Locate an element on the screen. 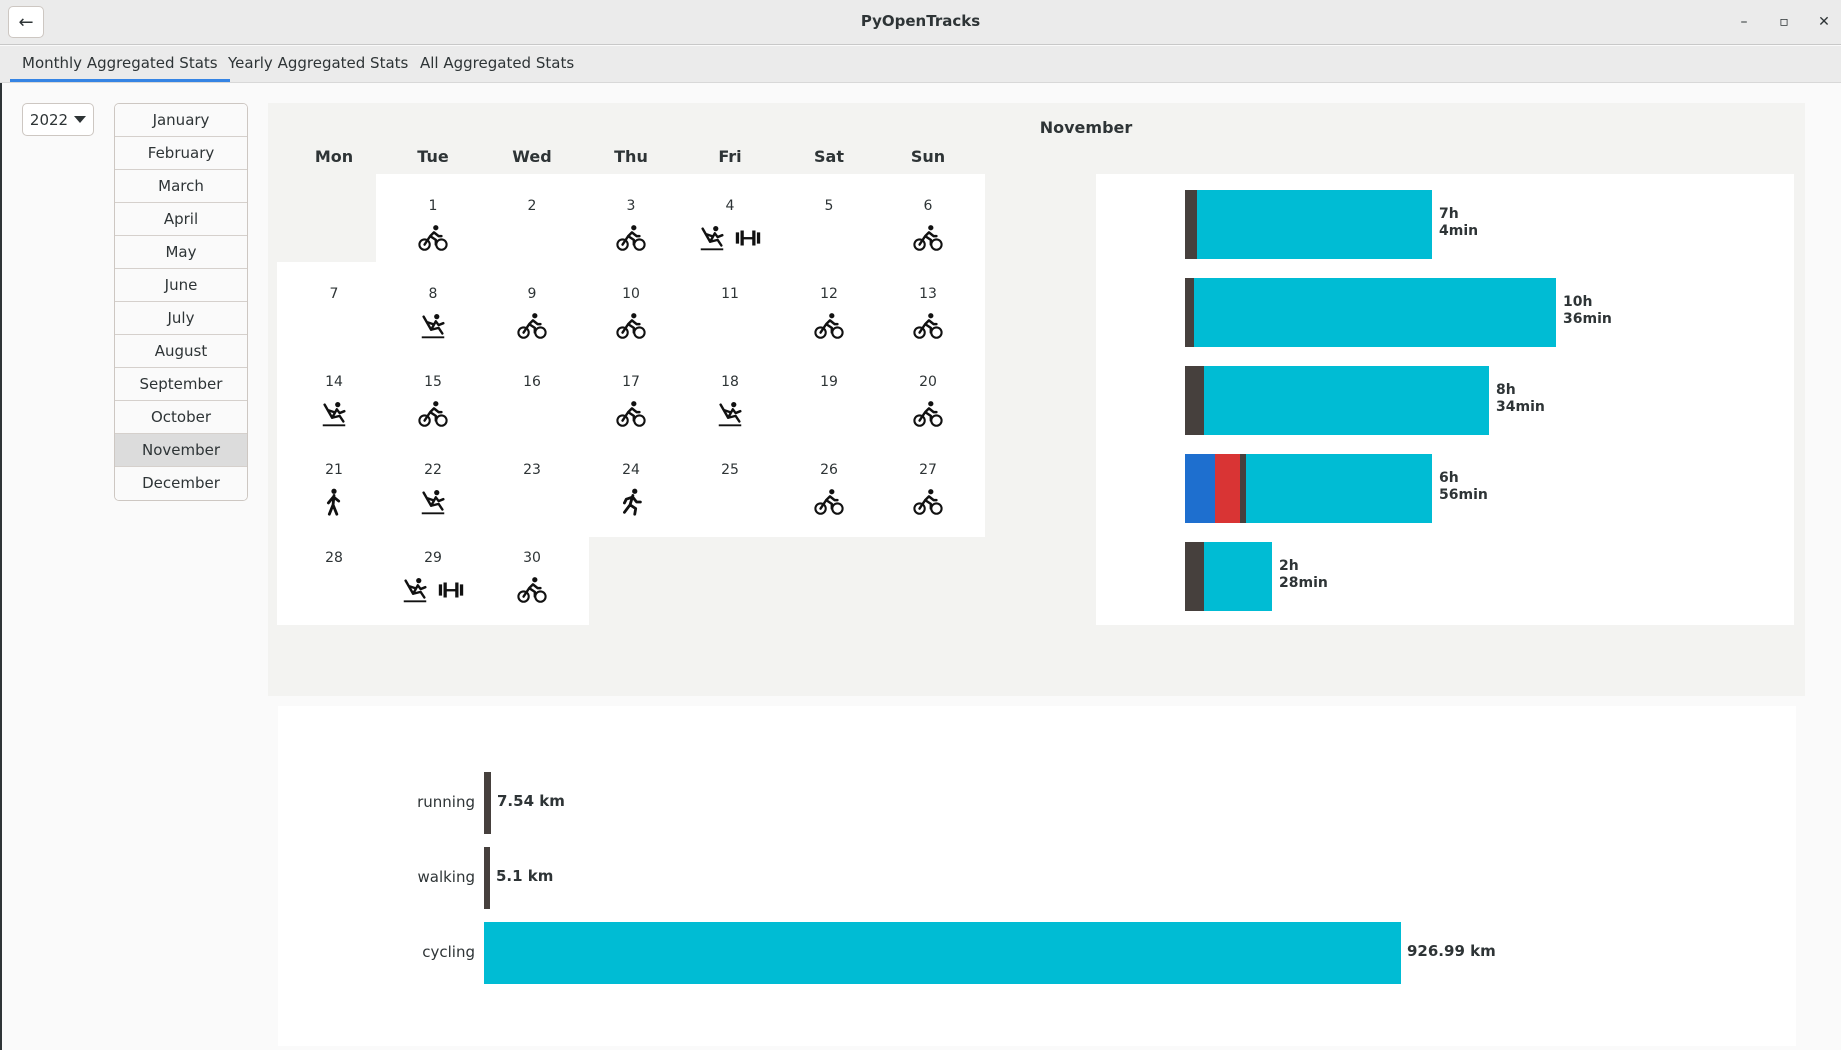 The height and width of the screenshot is (1050, 1841). month-item-october: October is located at coordinates (181, 417).